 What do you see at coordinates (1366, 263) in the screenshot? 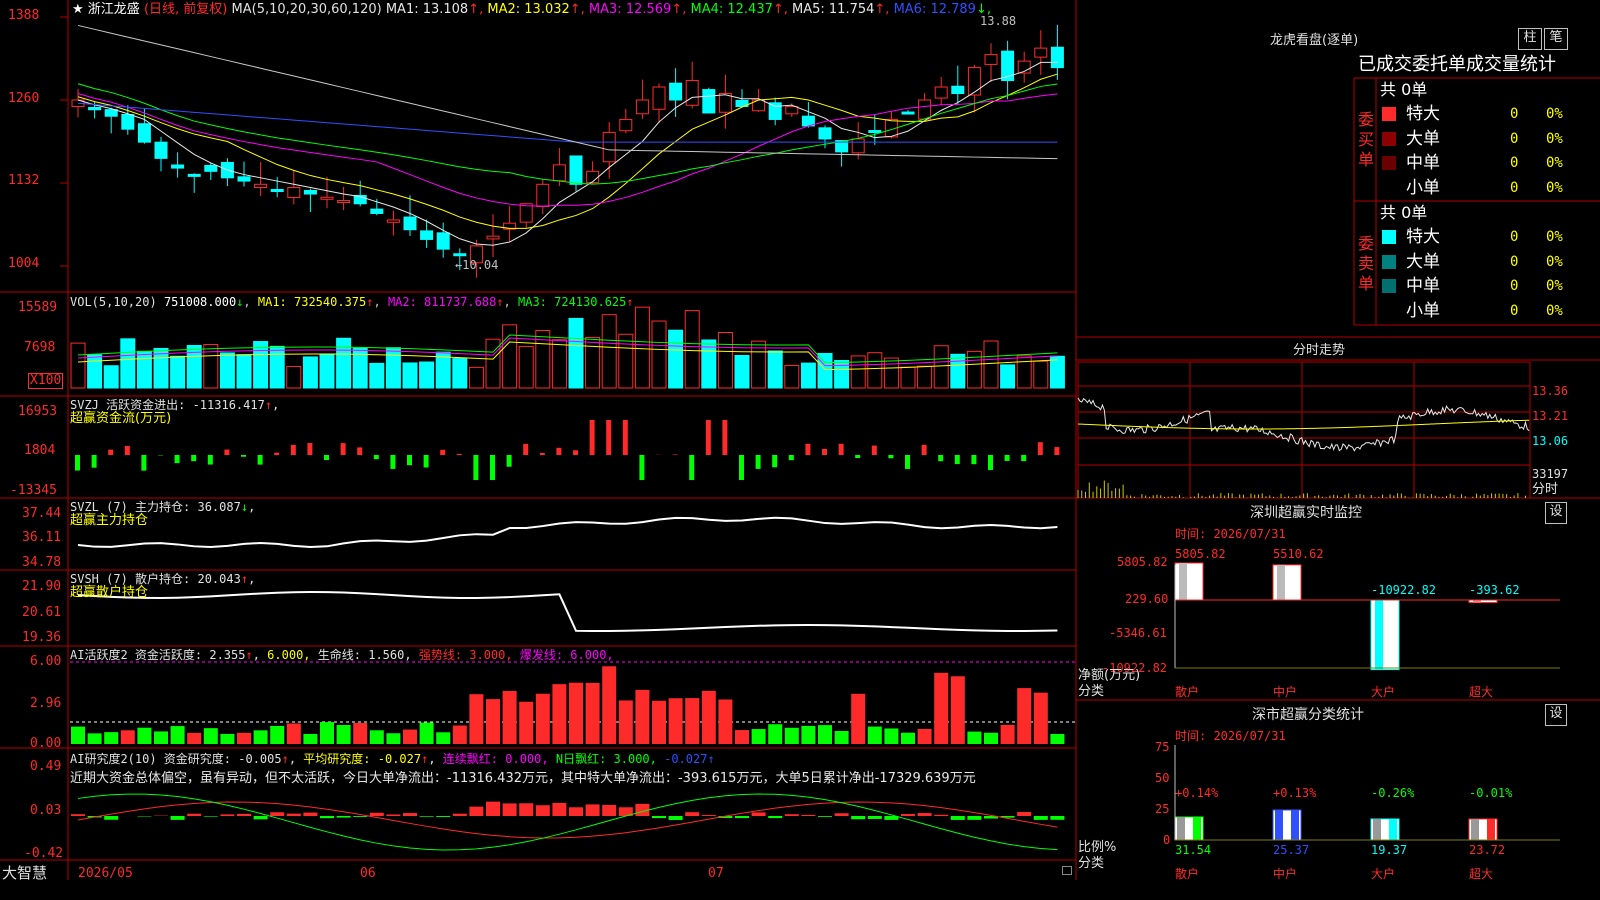
I see `sell-side-label: 委卖单` at bounding box center [1366, 263].